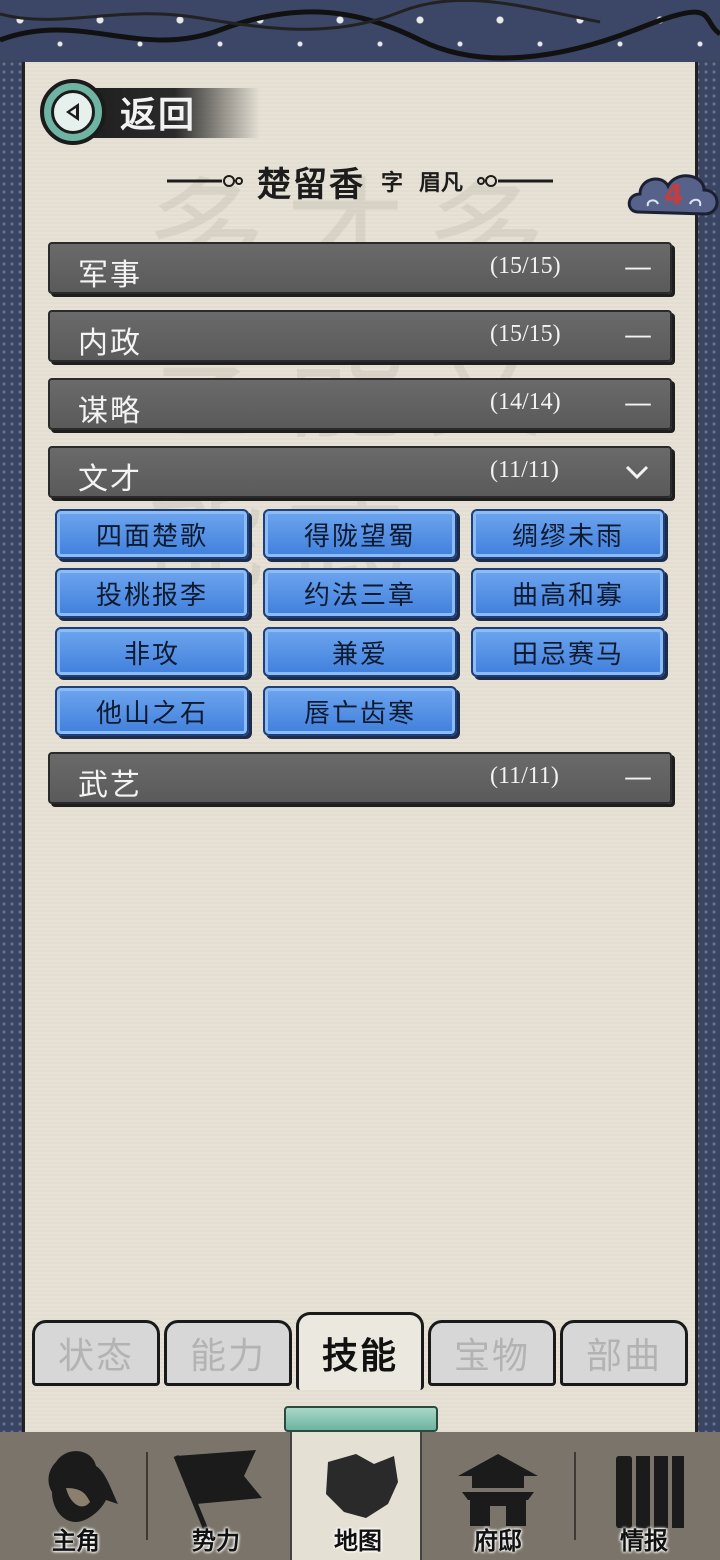 Image resolution: width=720 pixels, height=1560 pixels. What do you see at coordinates (360, 472) in the screenshot?
I see `category-literary: 文才 (11/11)` at bounding box center [360, 472].